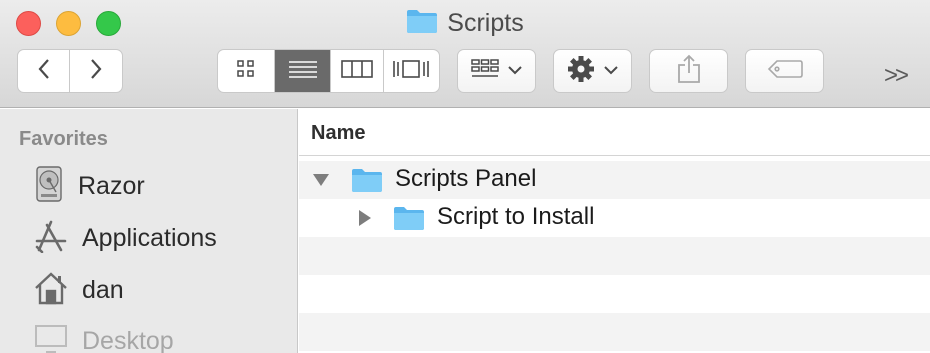 This screenshot has height=353, width=930. I want to click on list-item-label: Scripts Panel, so click(466, 178).